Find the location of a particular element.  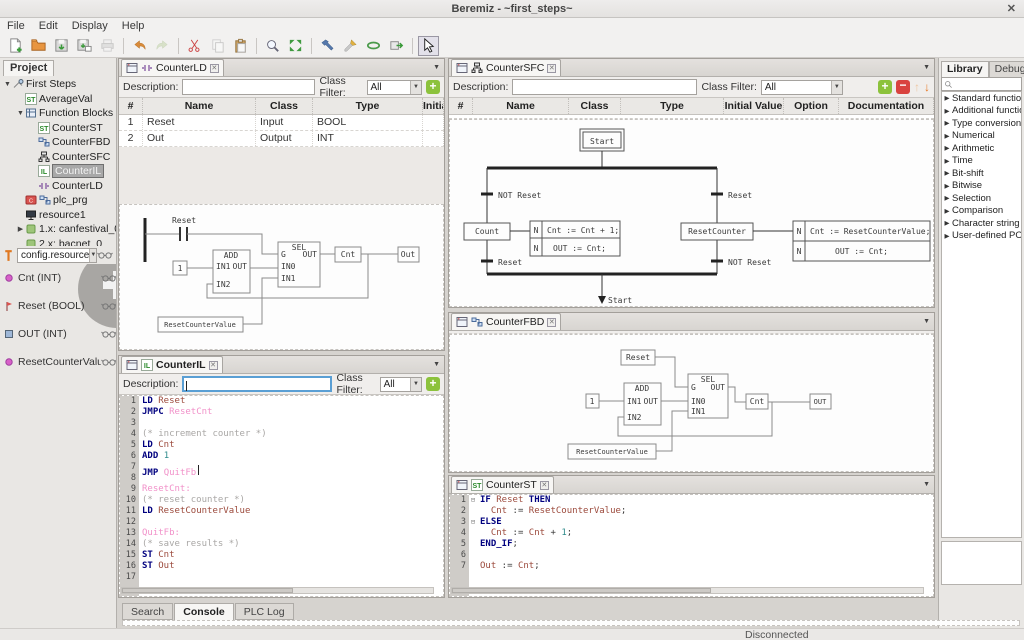

tree-item-counterfbd: CounterFBD is located at coordinates (58, 142).